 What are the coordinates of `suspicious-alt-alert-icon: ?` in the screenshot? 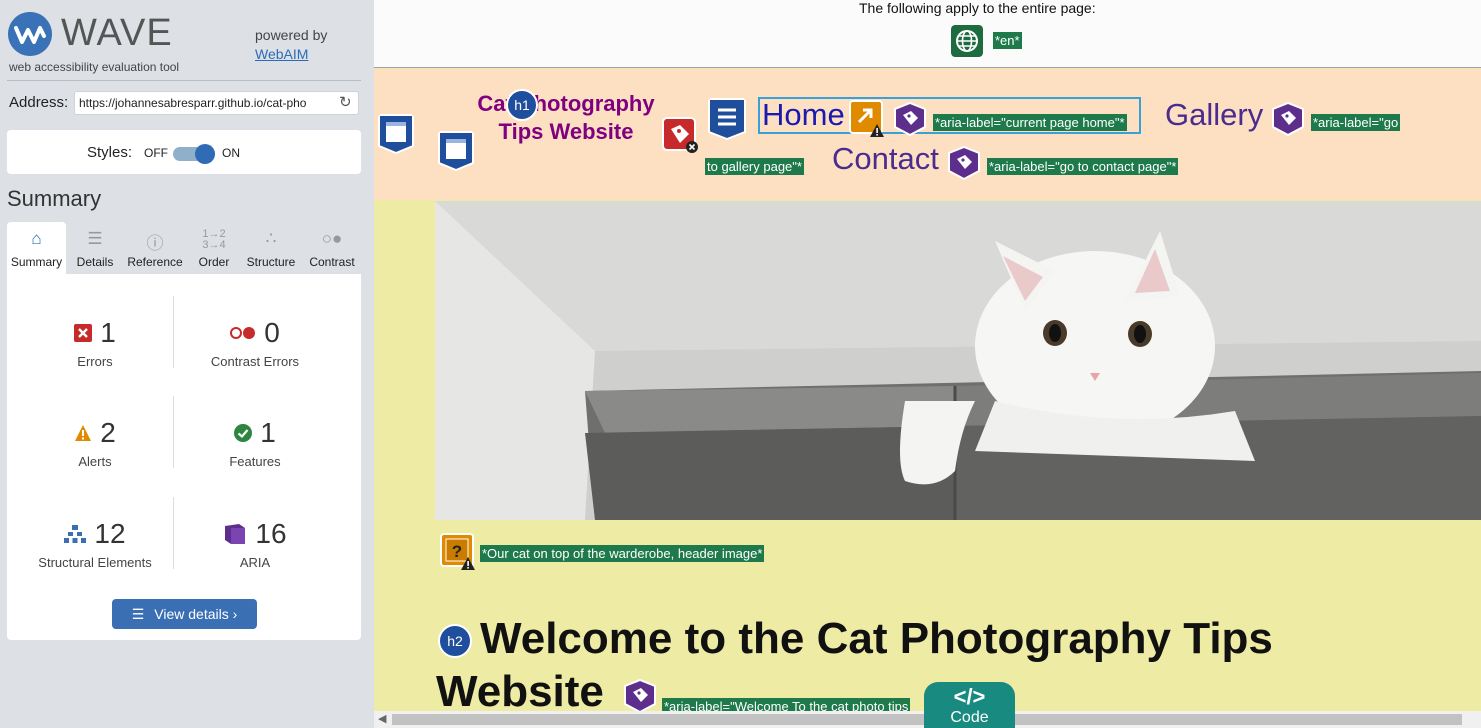 It's located at (458, 552).